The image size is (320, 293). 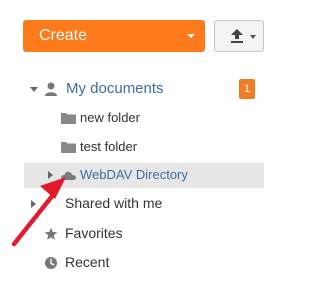 I want to click on annotation-arrow, so click(x=38, y=212).